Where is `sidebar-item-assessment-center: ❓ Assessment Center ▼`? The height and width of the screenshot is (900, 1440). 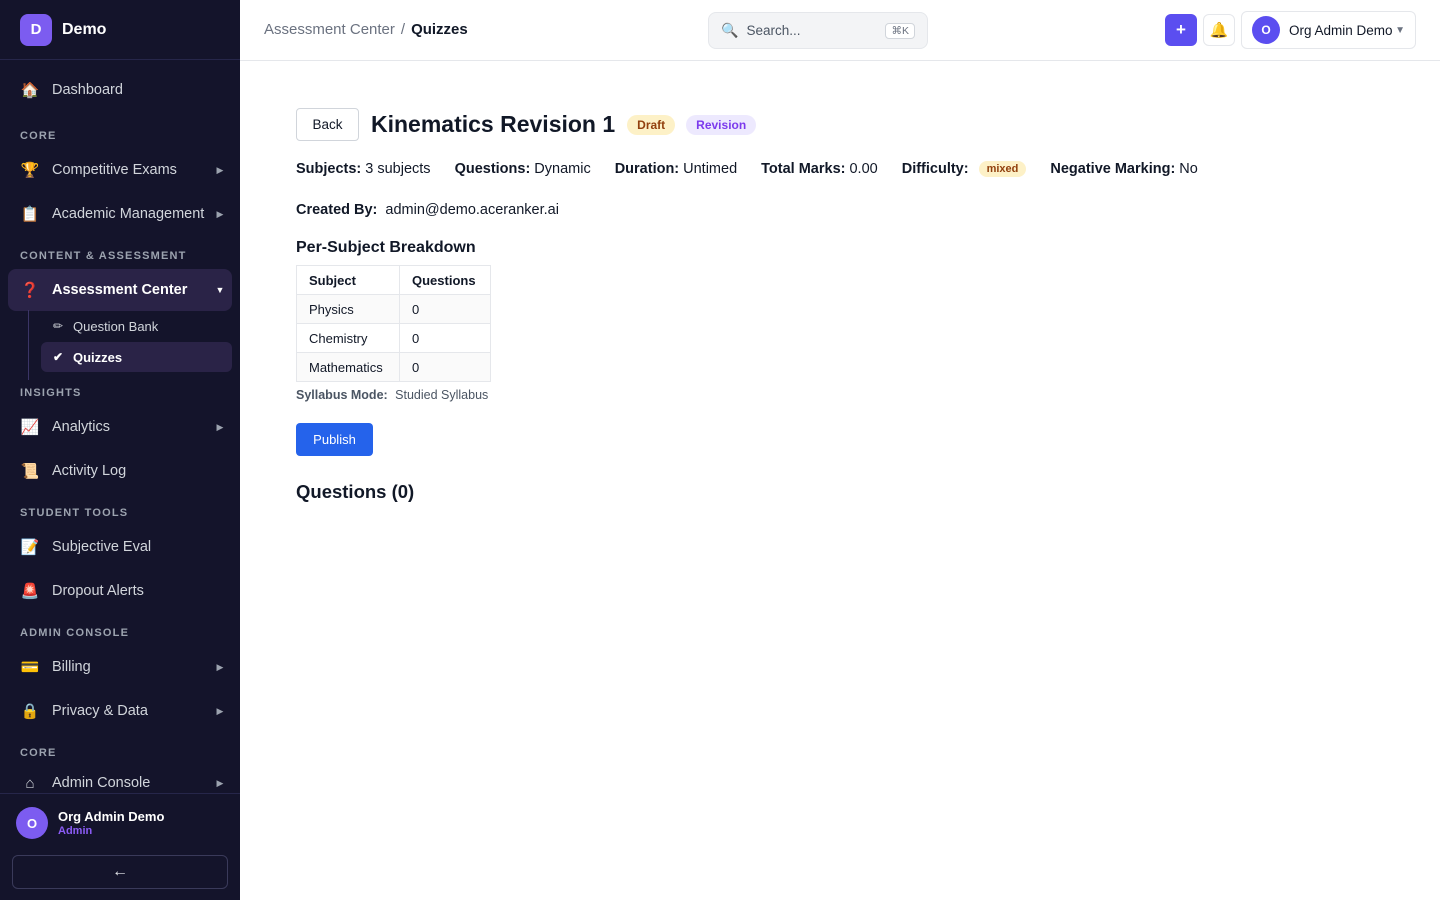
sidebar-item-assessment-center: ❓ Assessment Center ▼ is located at coordinates (120, 290).